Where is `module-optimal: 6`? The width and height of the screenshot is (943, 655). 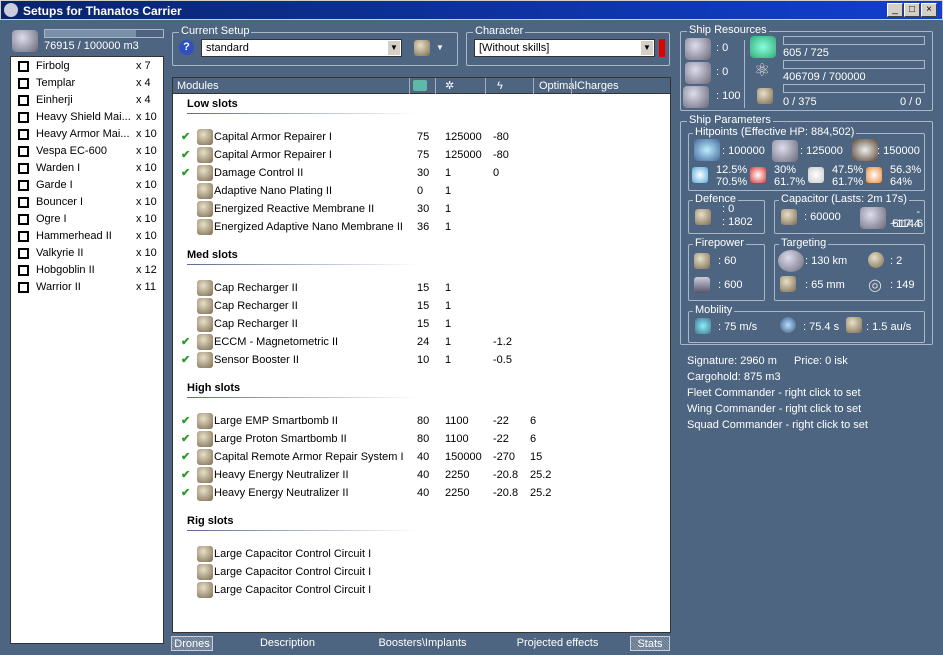 module-optimal: 6 is located at coordinates (533, 421).